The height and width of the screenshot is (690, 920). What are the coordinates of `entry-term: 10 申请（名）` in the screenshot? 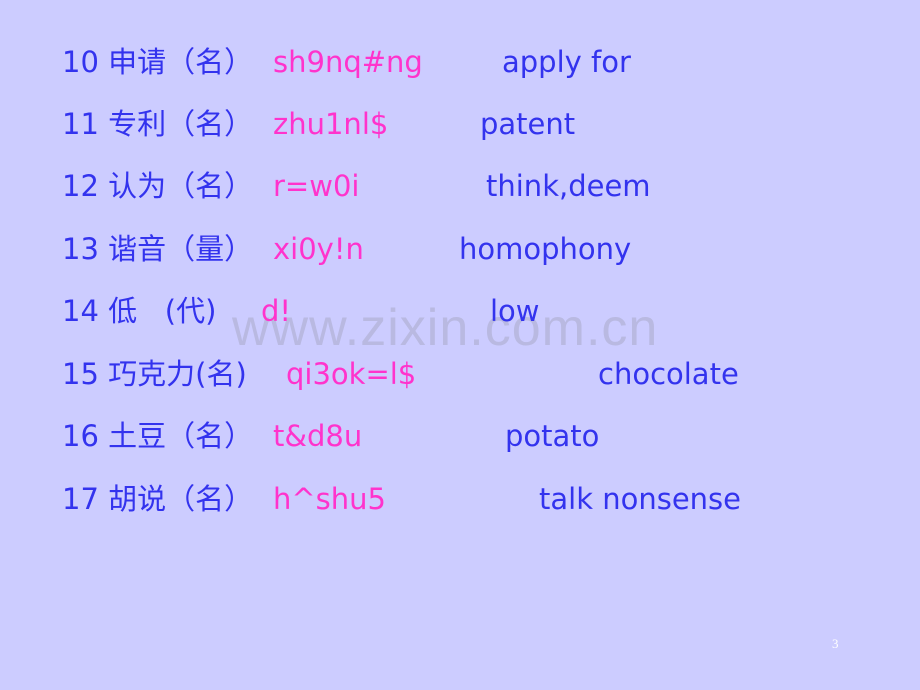 It's located at (157, 62).